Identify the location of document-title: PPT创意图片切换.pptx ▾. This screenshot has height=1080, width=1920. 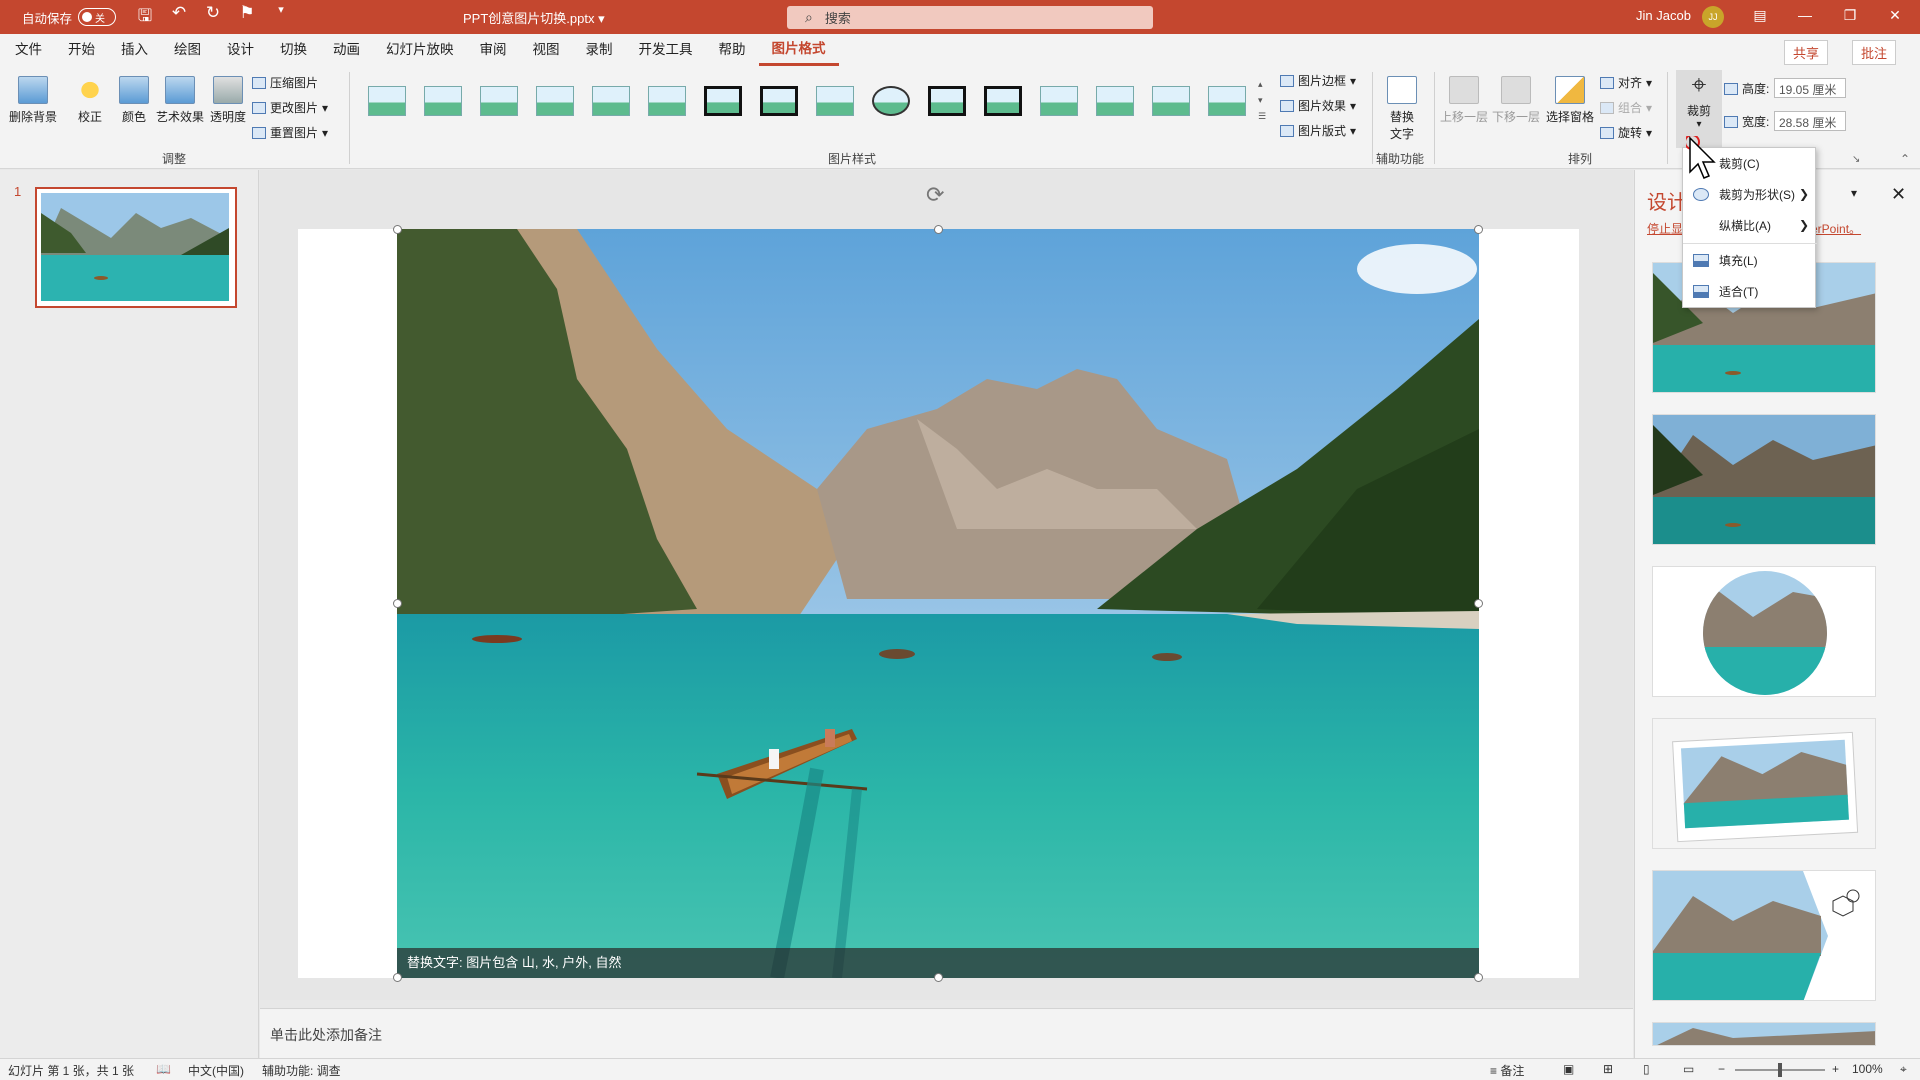
(534, 17).